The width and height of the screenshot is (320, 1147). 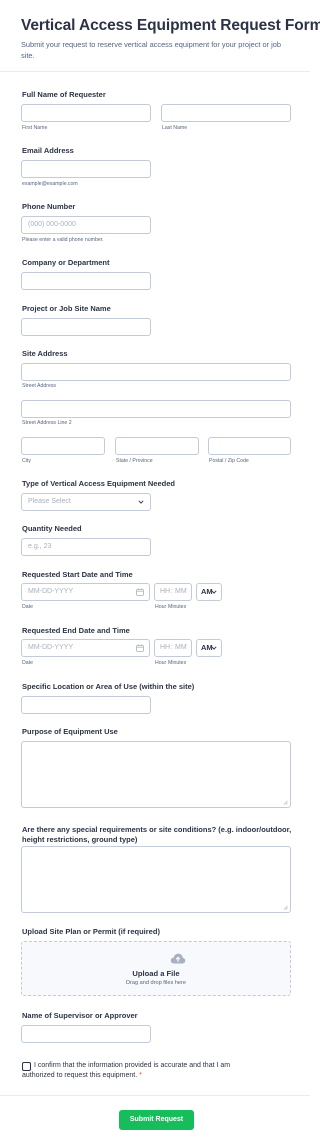 What do you see at coordinates (175, 128) in the screenshot?
I see `last-name-sublabel: Last Name` at bounding box center [175, 128].